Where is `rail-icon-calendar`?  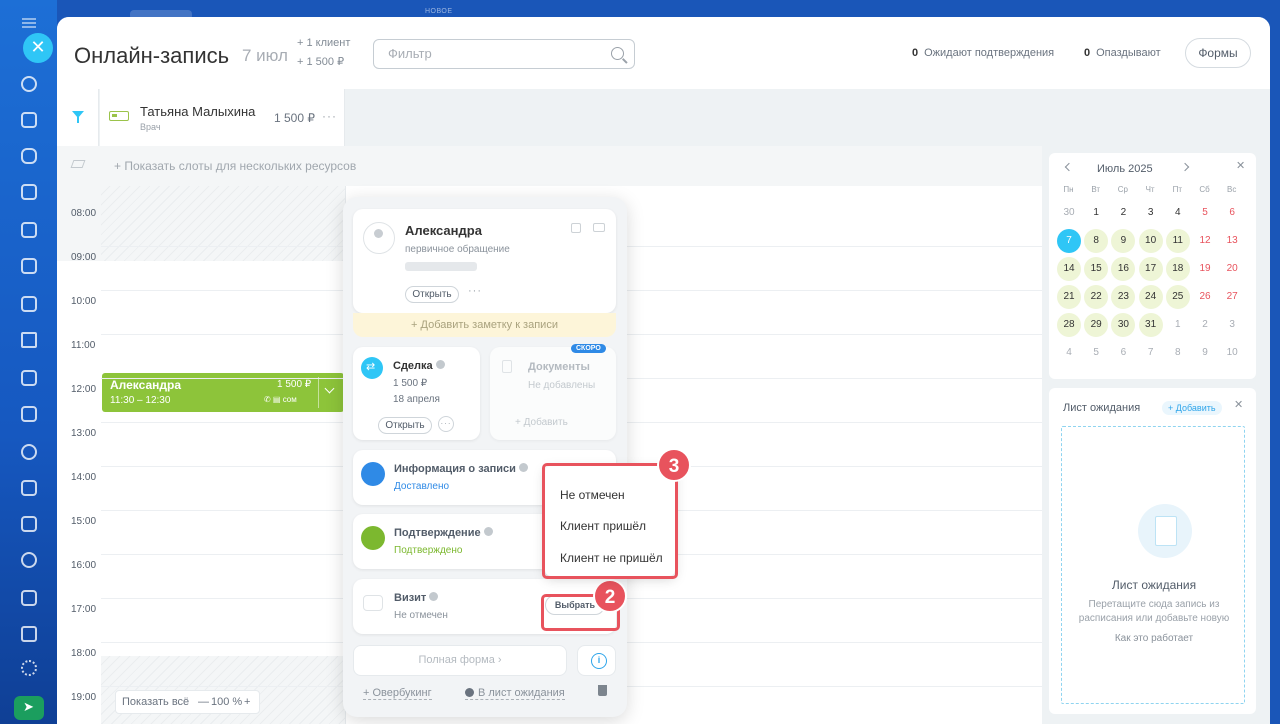
rail-icon-calendar is located at coordinates (29, 304).